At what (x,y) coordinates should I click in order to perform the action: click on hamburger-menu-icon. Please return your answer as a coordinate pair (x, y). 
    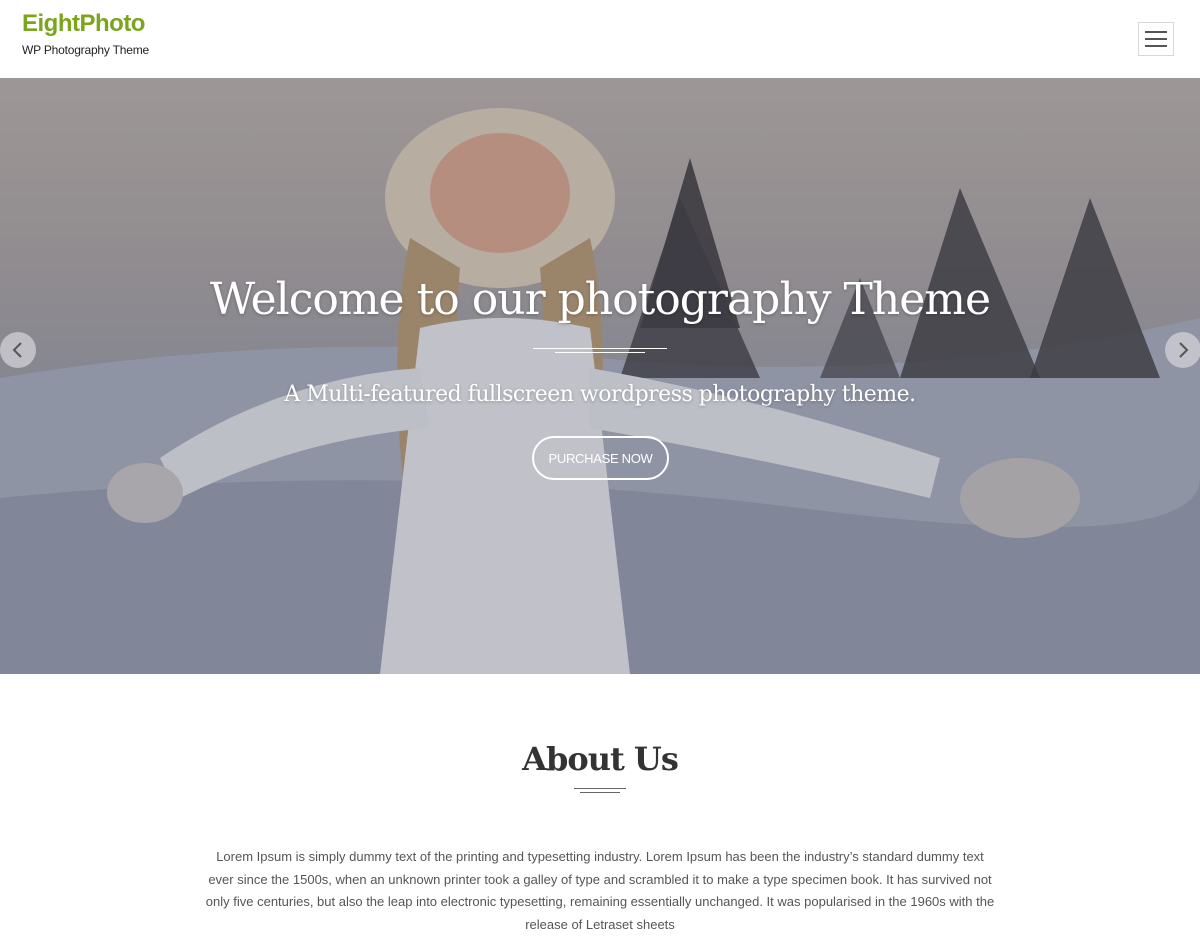
    Looking at the image, I should click on (1156, 32).